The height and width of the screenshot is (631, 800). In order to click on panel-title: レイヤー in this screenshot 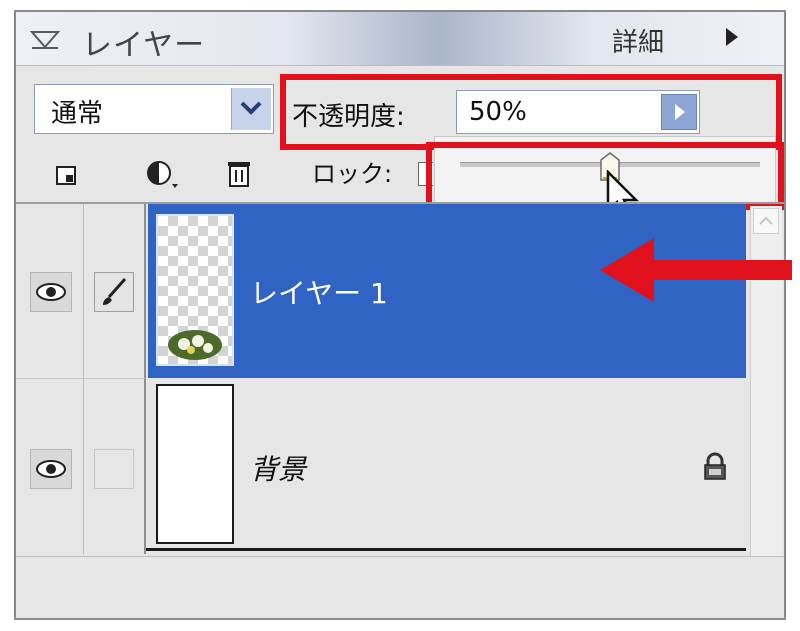, I will do `click(144, 45)`.